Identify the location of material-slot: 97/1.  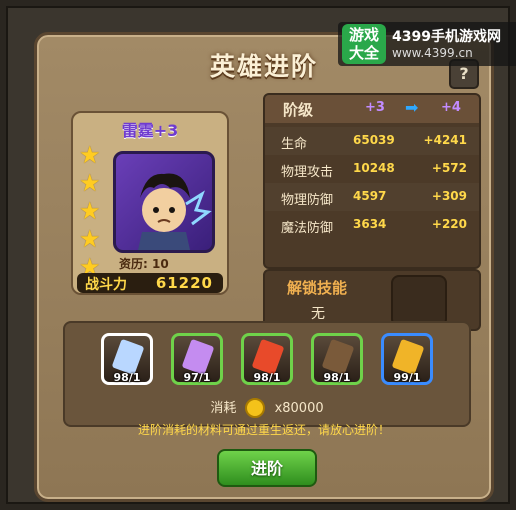
(197, 359).